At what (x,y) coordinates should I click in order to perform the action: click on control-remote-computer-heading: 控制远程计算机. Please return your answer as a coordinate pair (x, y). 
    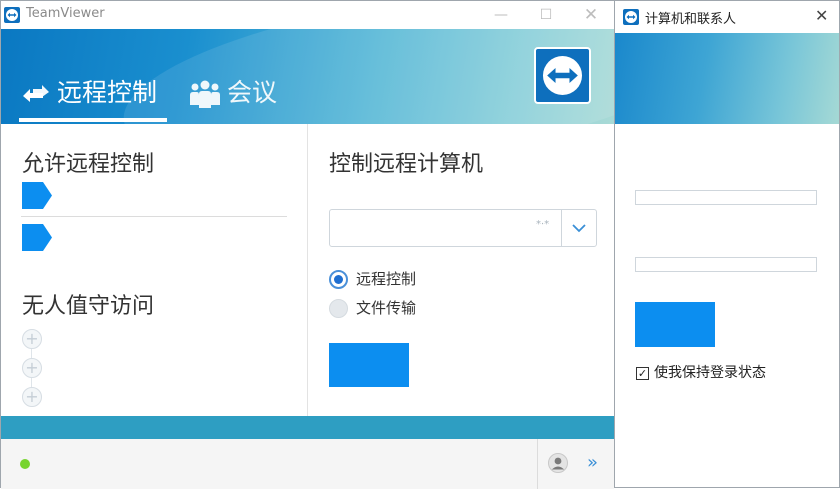
    Looking at the image, I should click on (406, 164).